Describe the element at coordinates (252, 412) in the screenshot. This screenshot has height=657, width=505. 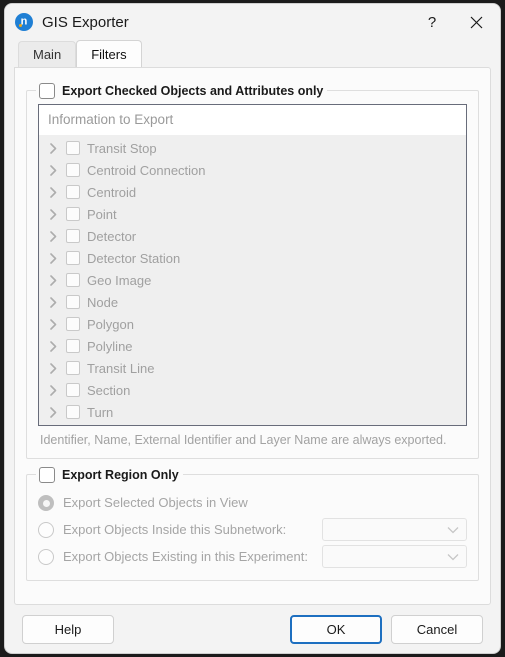
I see `list-item: Turn` at that location.